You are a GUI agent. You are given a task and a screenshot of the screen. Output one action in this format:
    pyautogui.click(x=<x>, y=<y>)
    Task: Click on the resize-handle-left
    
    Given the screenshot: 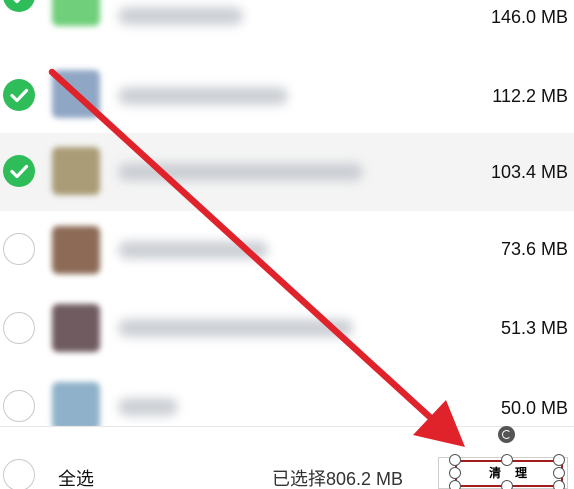 What is the action you would take?
    pyautogui.click(x=455, y=473)
    